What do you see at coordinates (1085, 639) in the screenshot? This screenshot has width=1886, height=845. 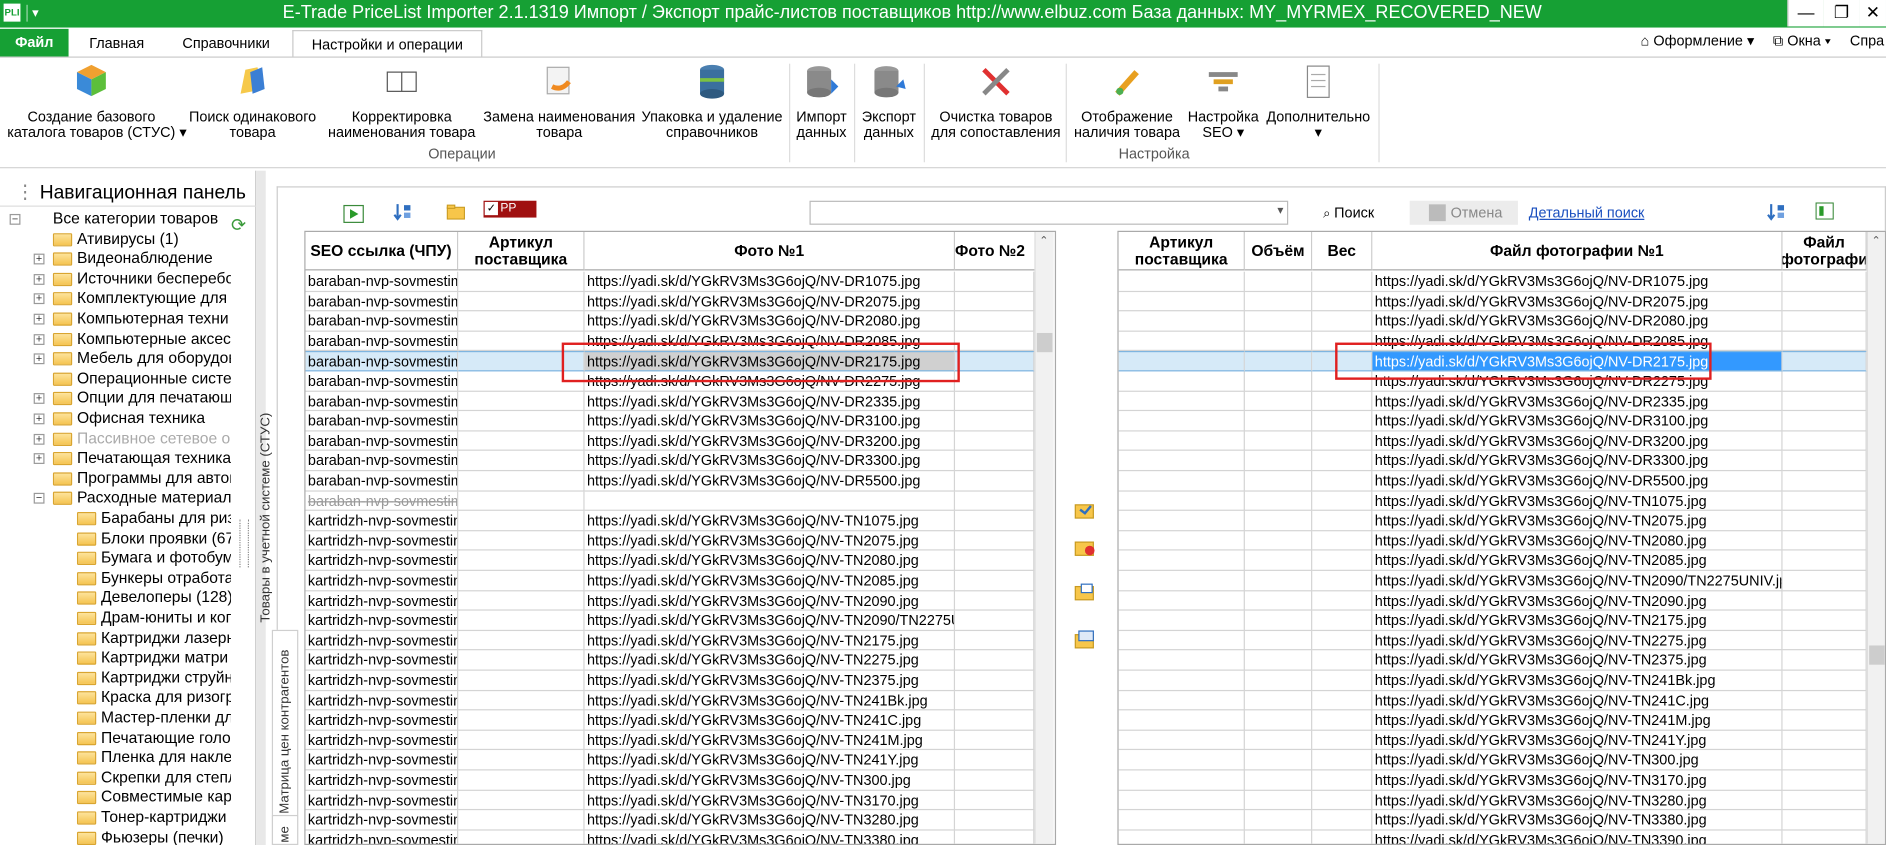 I see `move-folder-icon` at bounding box center [1085, 639].